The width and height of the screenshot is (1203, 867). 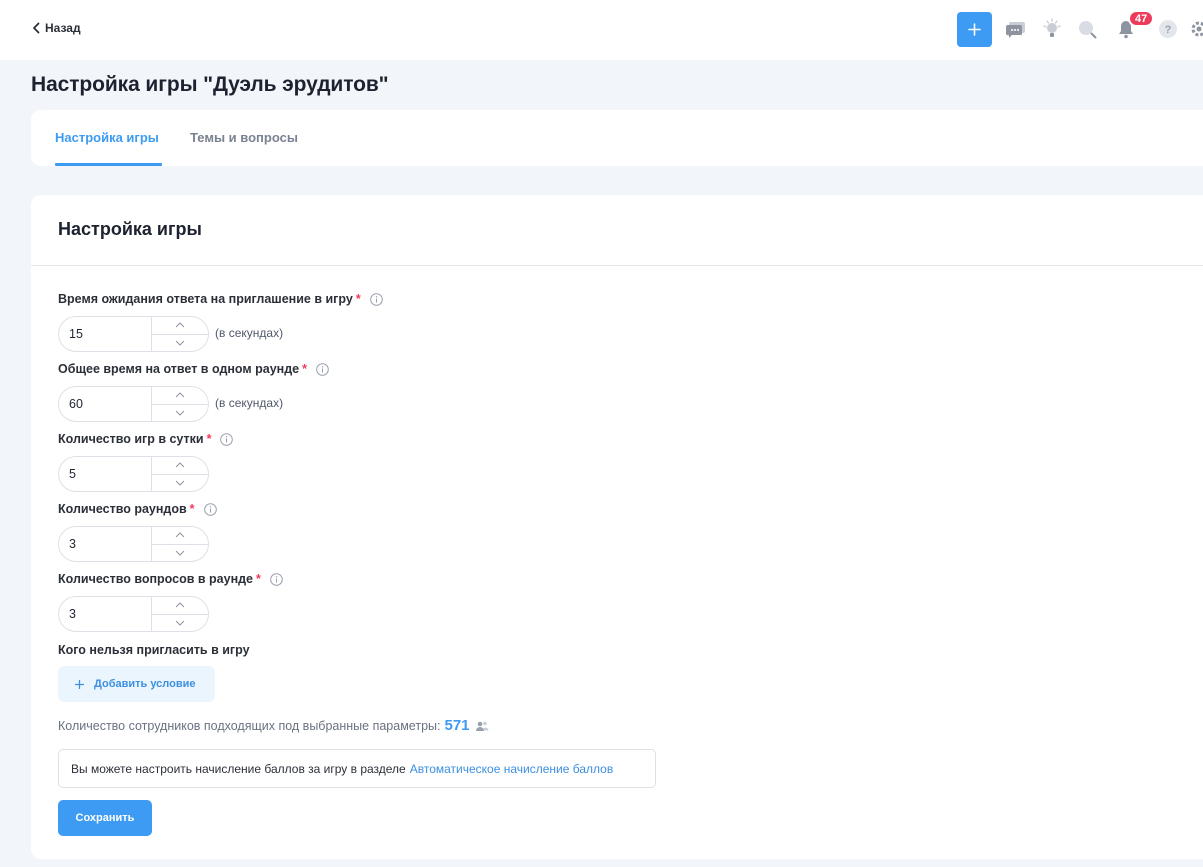 What do you see at coordinates (63, 28) in the screenshot?
I see `back-label: Назад` at bounding box center [63, 28].